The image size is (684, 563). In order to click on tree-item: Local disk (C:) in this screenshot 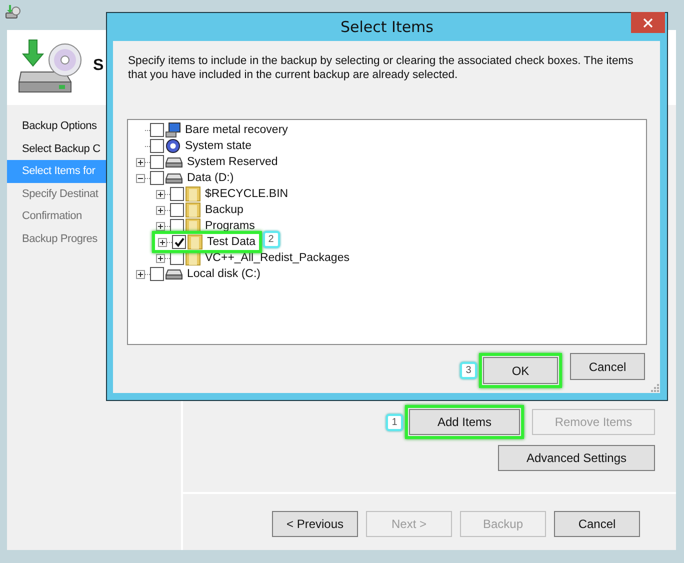, I will do `click(223, 274)`.